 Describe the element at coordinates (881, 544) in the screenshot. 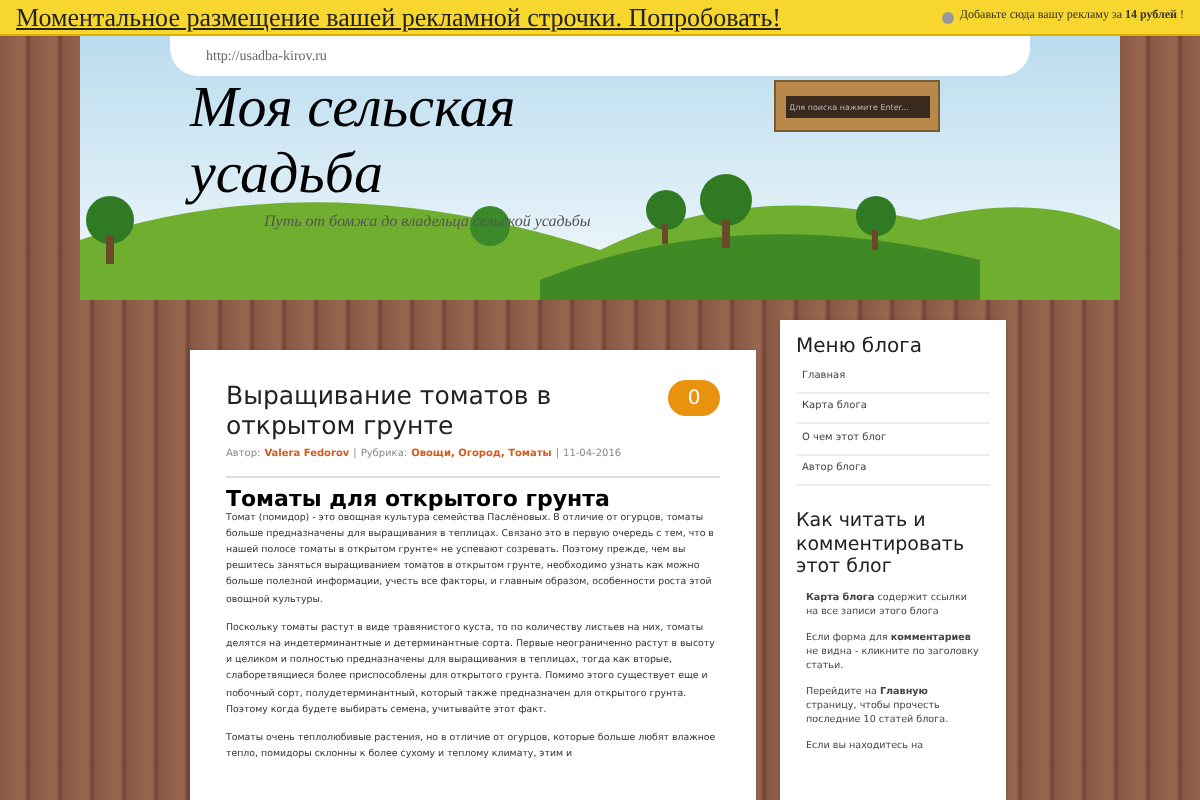

I see `sidebar-title: Как читать и комментировать этот блог` at that location.